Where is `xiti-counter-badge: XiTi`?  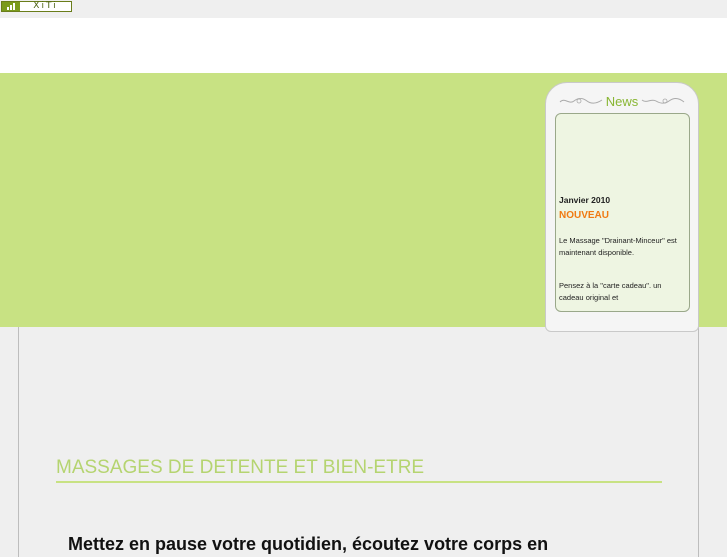 xiti-counter-badge: XiTi is located at coordinates (36, 6).